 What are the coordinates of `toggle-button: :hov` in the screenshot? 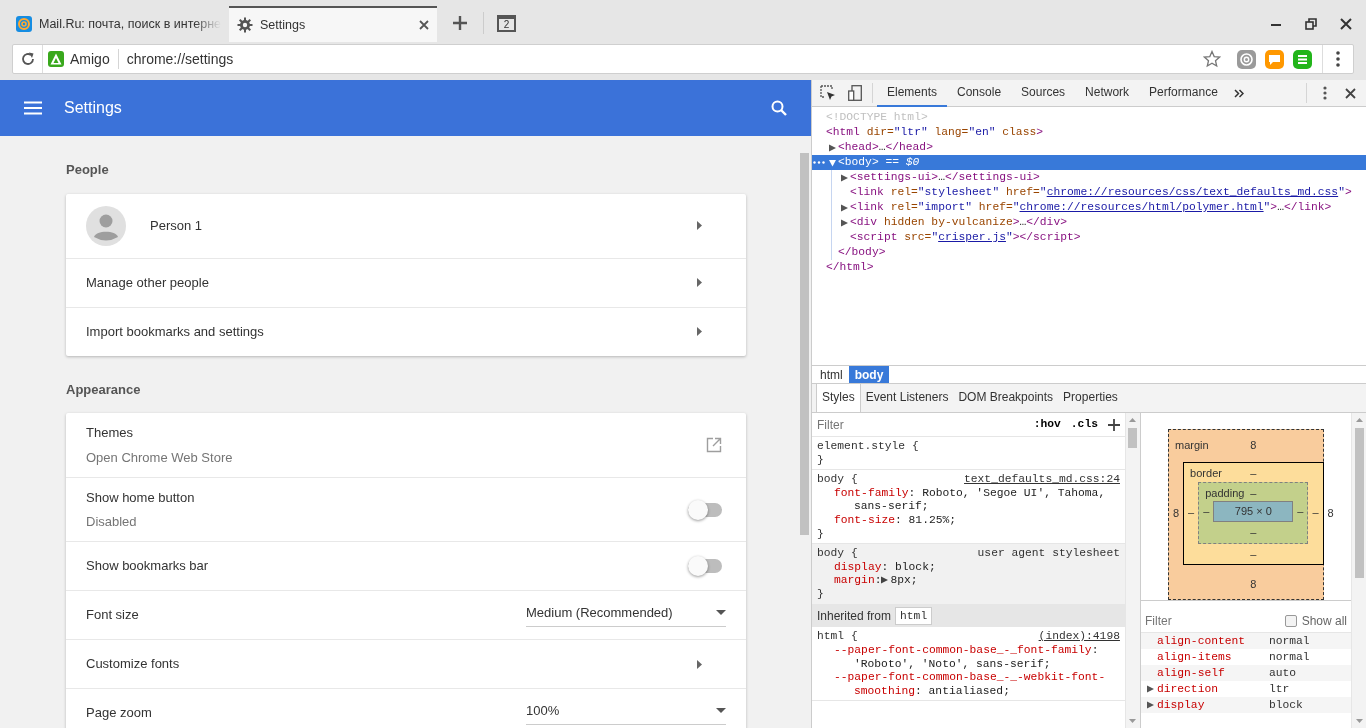 It's located at (1047, 424).